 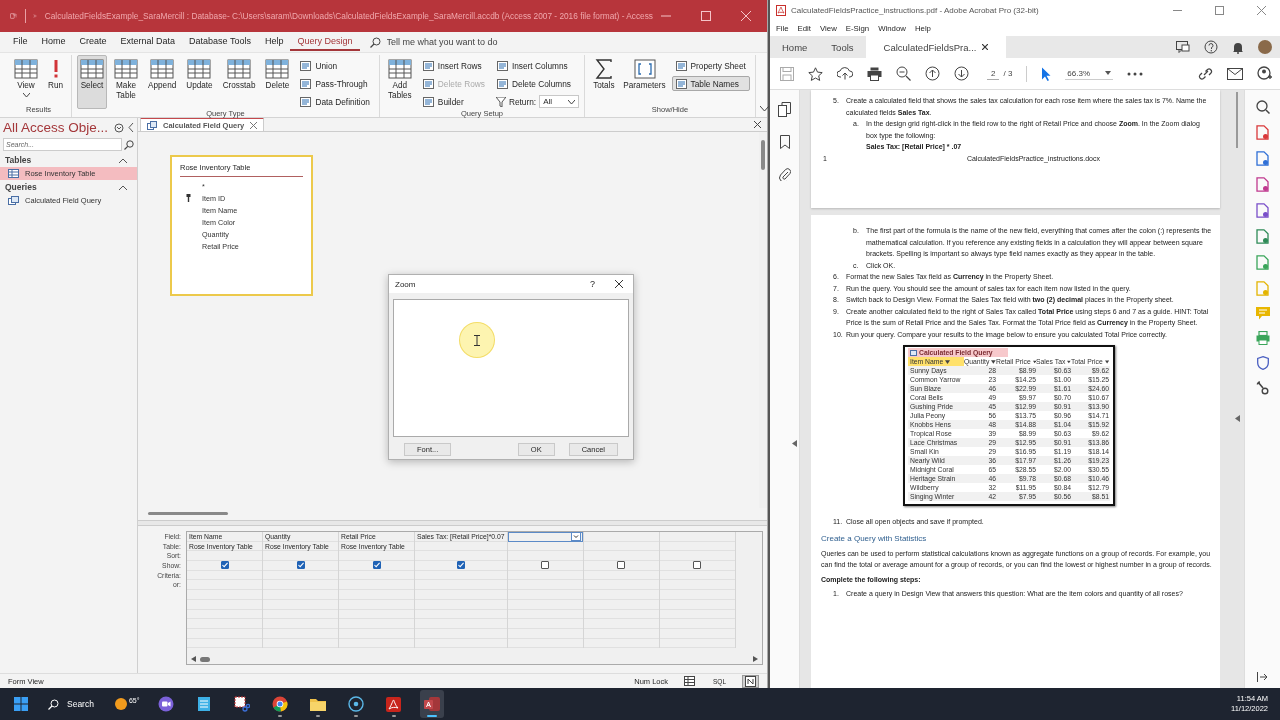 I want to click on search-button: Search, so click(x=71, y=704).